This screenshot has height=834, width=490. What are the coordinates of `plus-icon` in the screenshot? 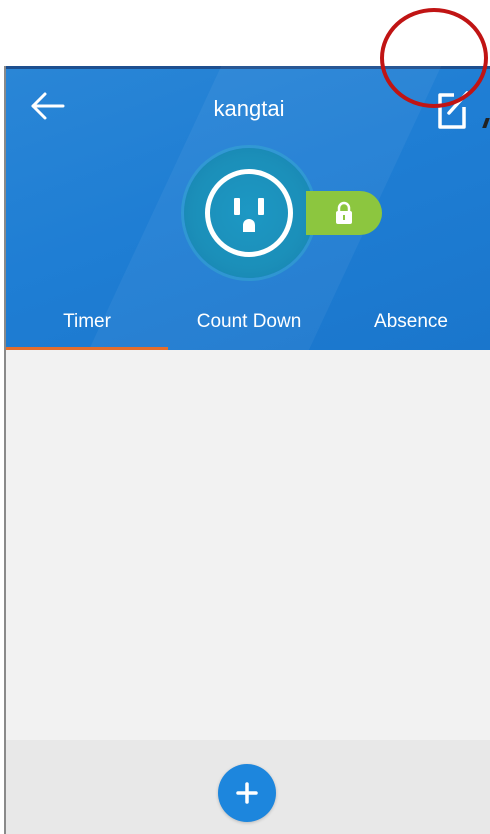 It's located at (247, 793).